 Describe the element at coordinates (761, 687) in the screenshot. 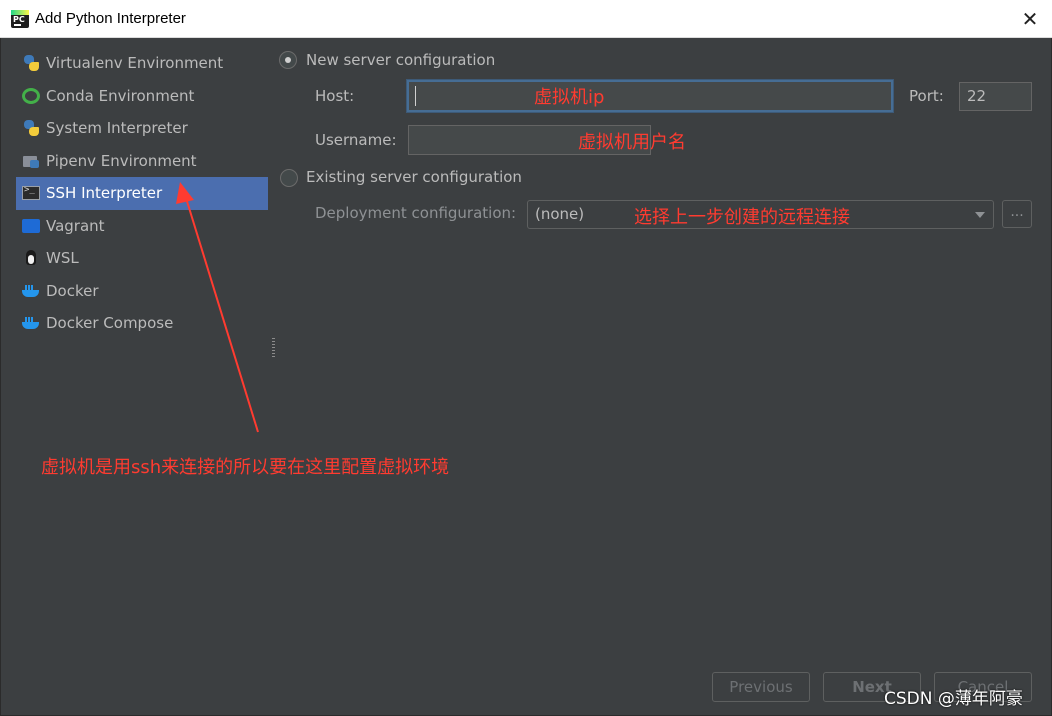

I see `previous-button: Previous` at that location.